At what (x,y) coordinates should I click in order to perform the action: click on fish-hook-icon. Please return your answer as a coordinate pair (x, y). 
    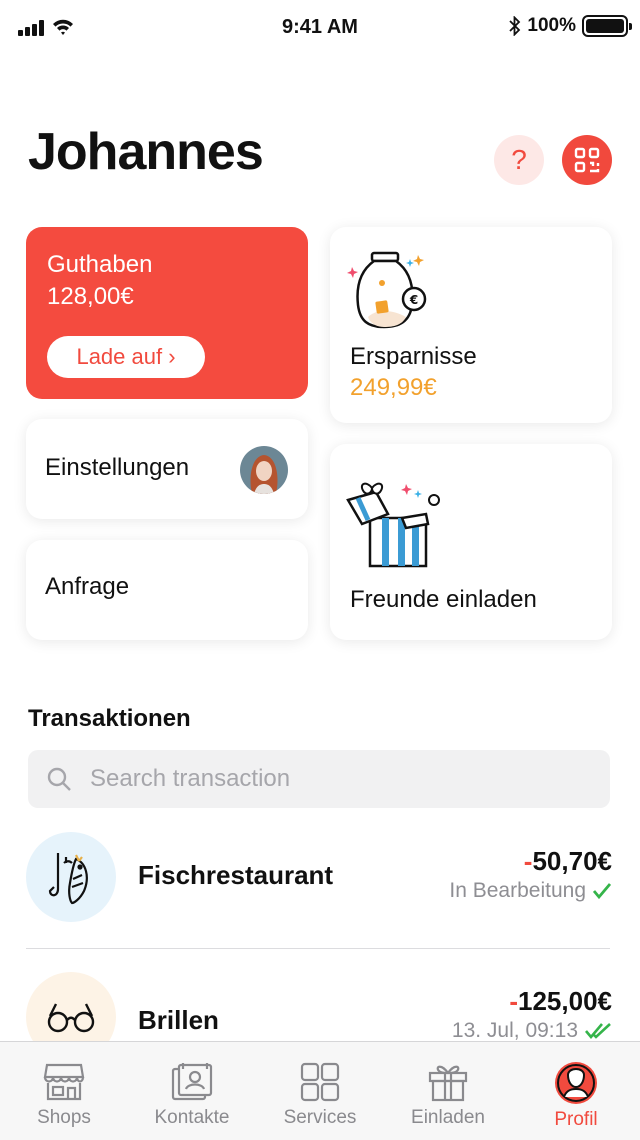
    Looking at the image, I should click on (71, 877).